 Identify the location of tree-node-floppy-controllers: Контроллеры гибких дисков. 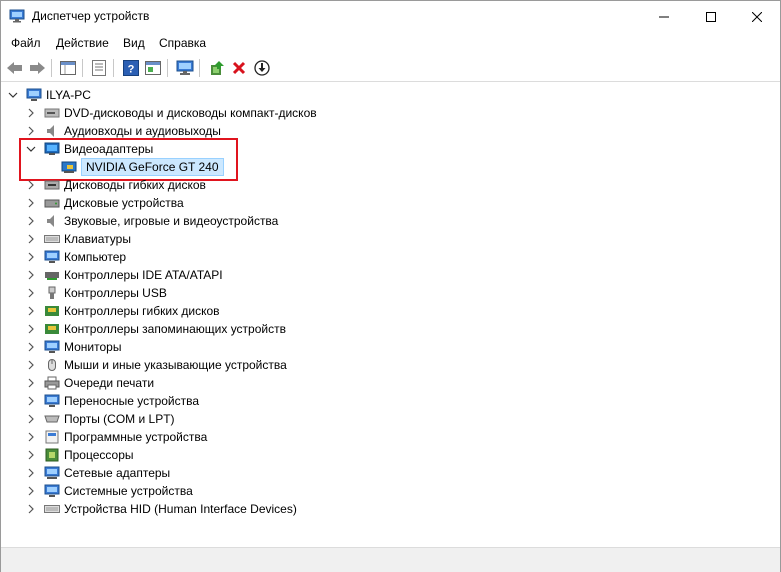
(122, 311).